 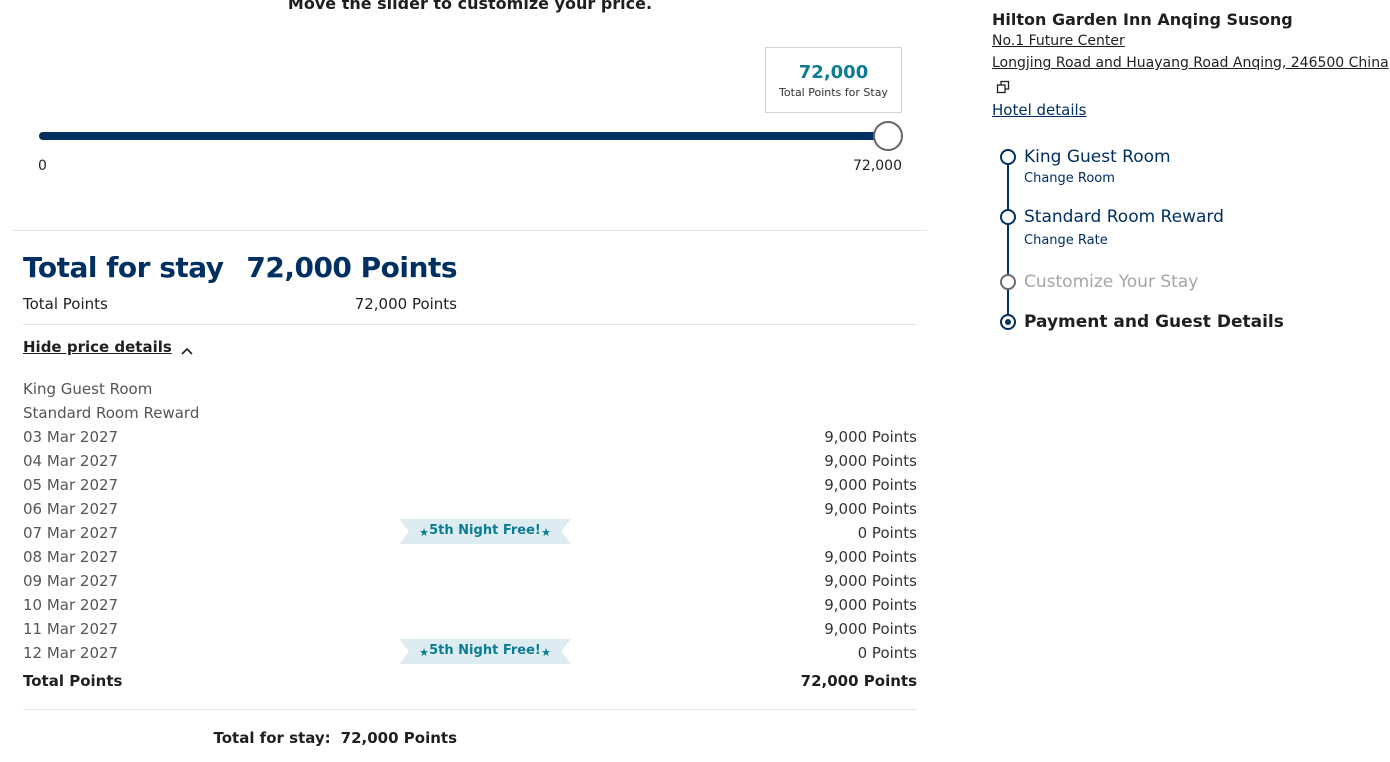 I want to click on hide-price-details-toggle: Hide price details, so click(x=108, y=347).